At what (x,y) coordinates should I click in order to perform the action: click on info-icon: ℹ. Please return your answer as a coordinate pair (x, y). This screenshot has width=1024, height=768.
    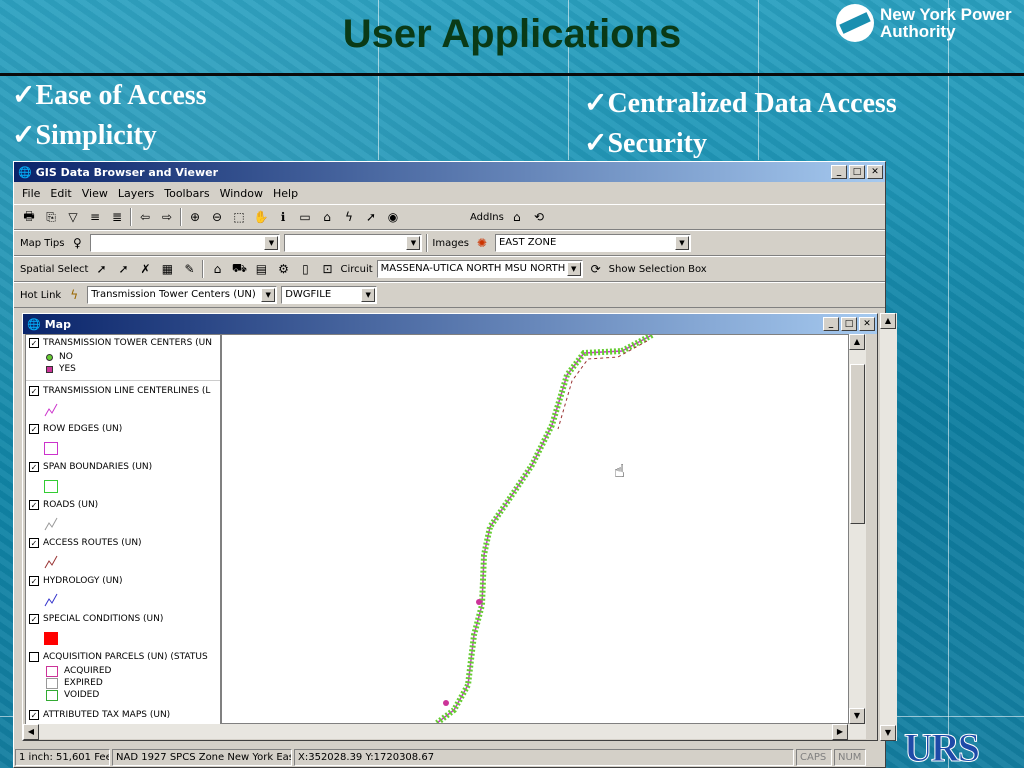
    Looking at the image, I should click on (283, 217).